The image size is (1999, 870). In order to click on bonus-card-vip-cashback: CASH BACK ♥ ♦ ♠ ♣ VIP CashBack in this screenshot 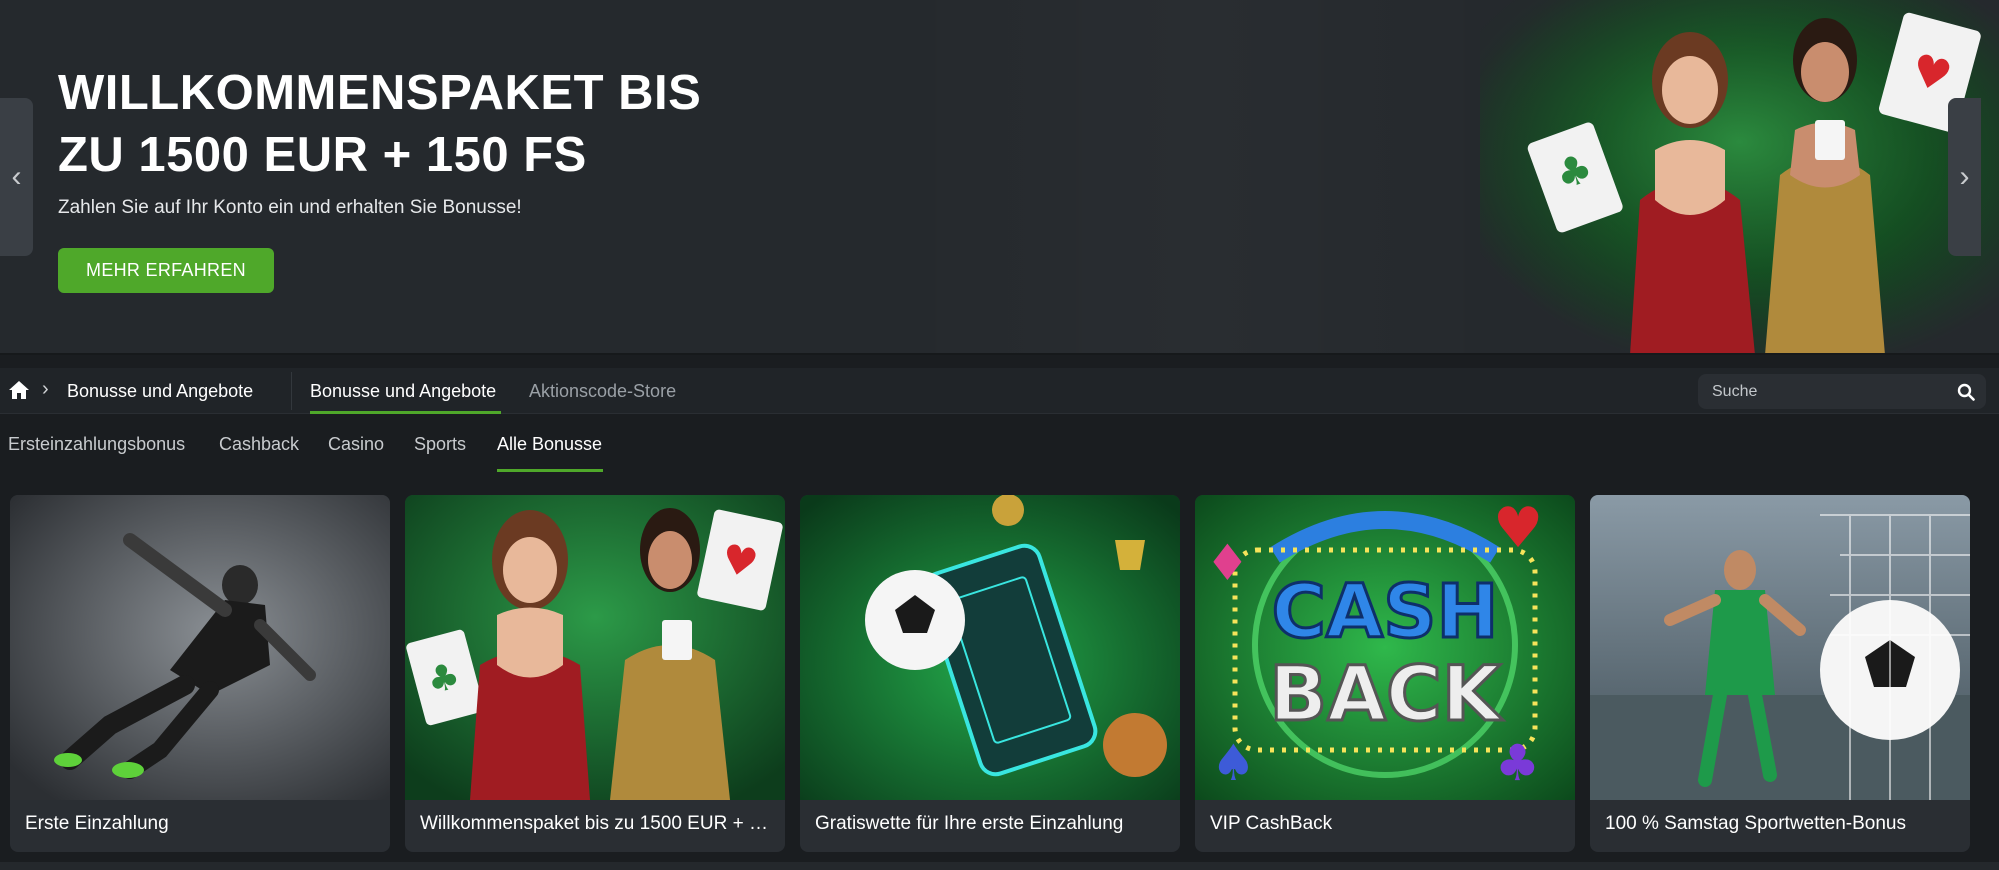, I will do `click(1385, 673)`.